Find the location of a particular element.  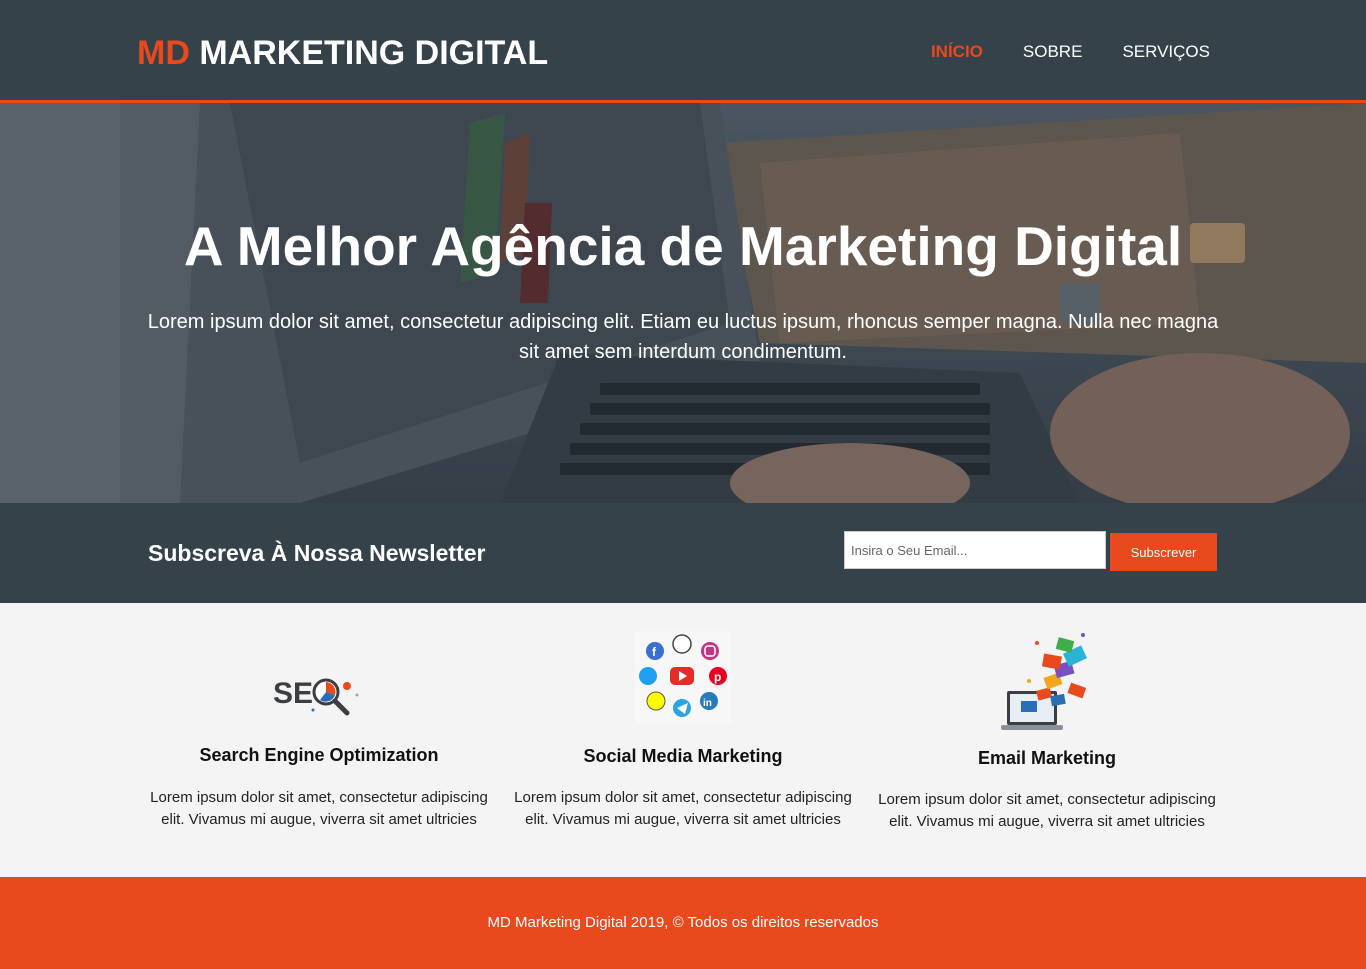

newsletter-title: Subscreva À Nossa Newsletter is located at coordinates (317, 553).